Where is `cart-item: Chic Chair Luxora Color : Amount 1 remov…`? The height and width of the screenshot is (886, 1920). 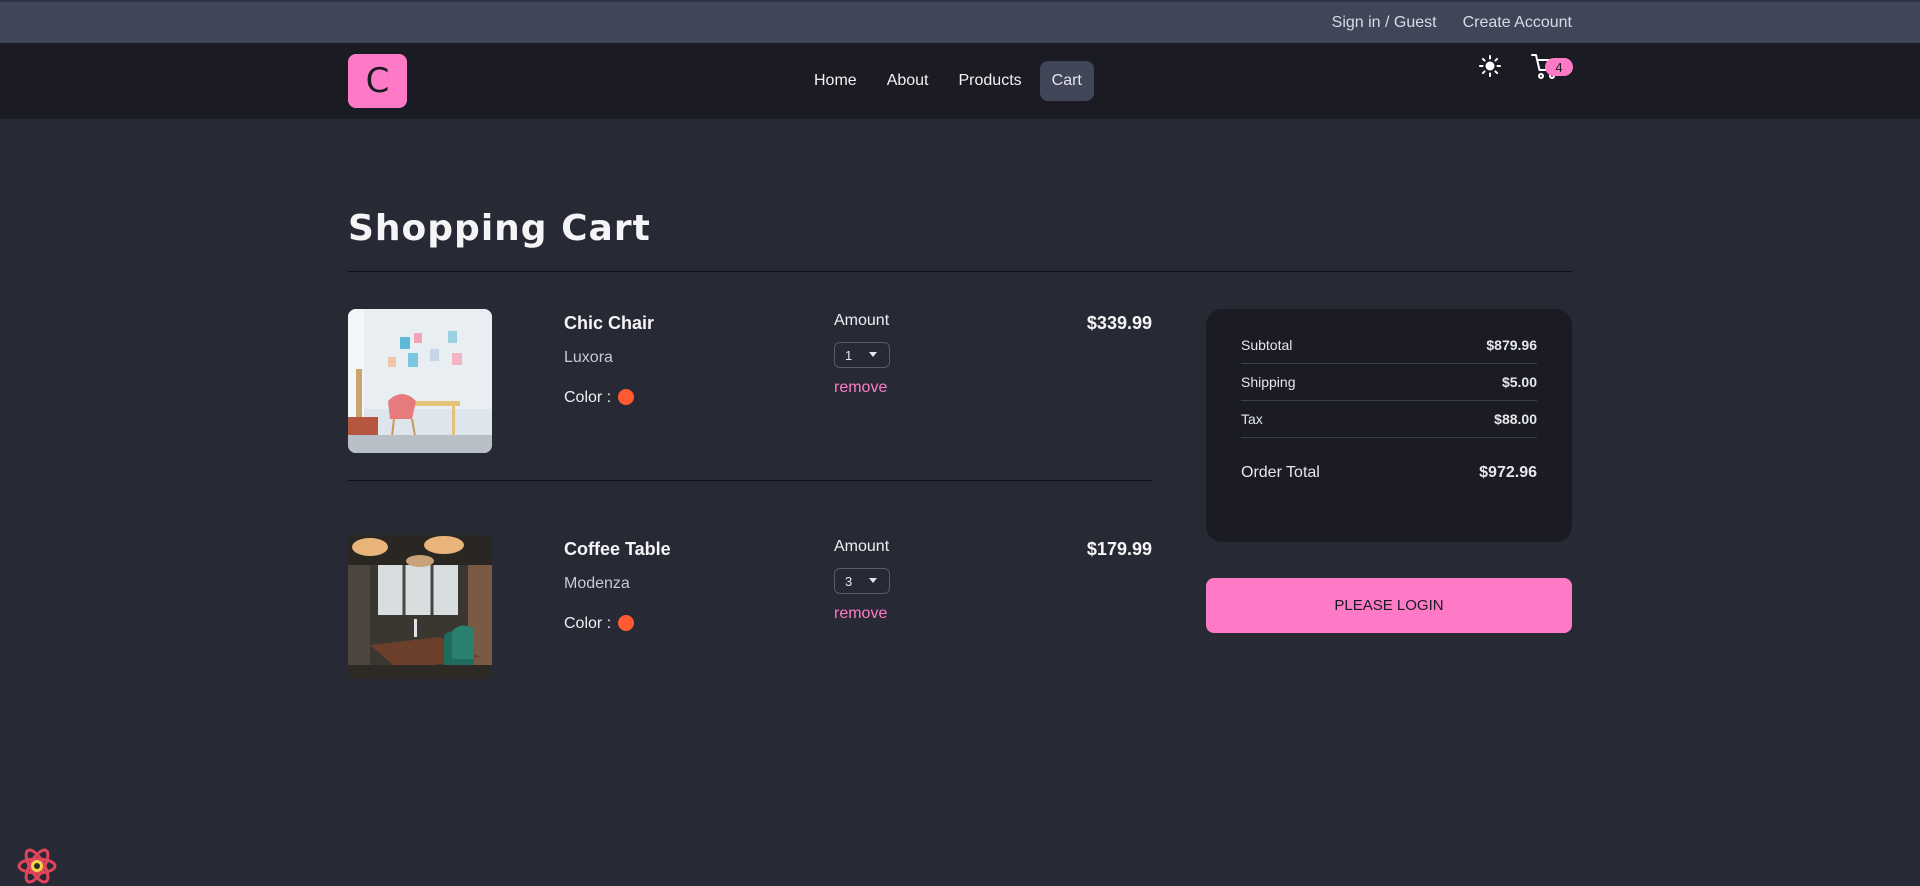
cart-item: Chic Chair Luxora Color : Amount 1 remov… is located at coordinates (750, 381).